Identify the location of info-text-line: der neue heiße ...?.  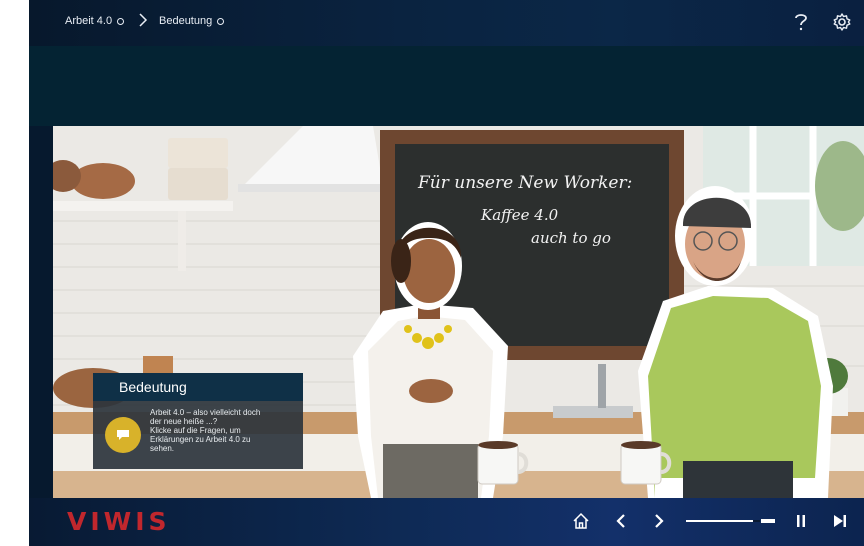
(184, 421).